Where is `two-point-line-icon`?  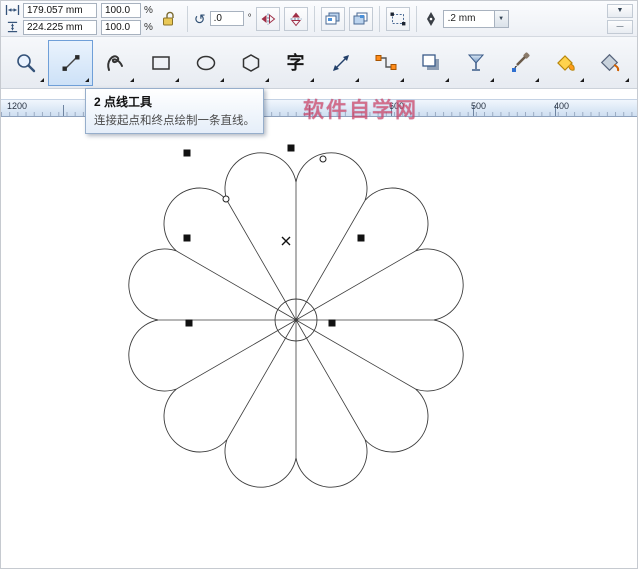 two-point-line-icon is located at coordinates (70, 62).